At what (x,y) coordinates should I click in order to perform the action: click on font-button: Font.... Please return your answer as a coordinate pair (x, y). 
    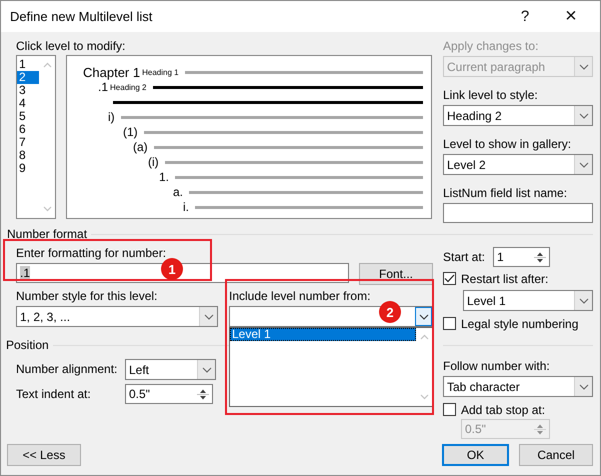
    Looking at the image, I should click on (396, 274).